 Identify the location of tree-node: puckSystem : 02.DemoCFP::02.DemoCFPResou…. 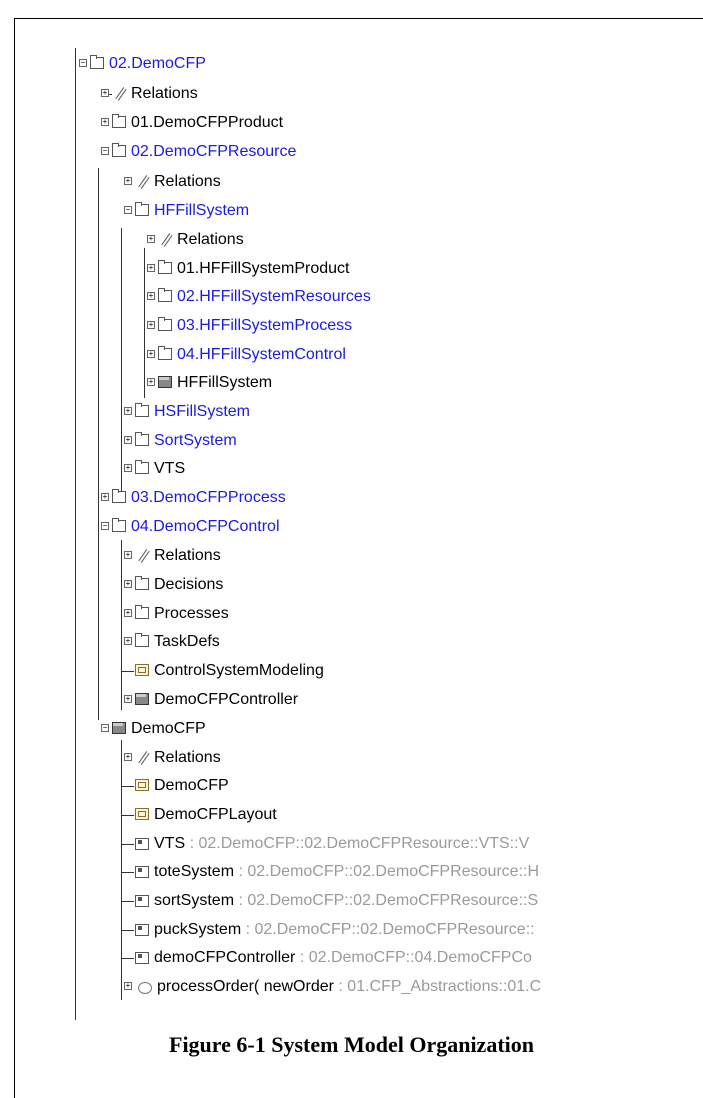
(328, 930).